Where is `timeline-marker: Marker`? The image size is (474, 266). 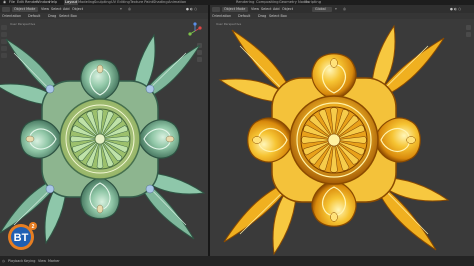 timeline-marker: Marker is located at coordinates (54, 261).